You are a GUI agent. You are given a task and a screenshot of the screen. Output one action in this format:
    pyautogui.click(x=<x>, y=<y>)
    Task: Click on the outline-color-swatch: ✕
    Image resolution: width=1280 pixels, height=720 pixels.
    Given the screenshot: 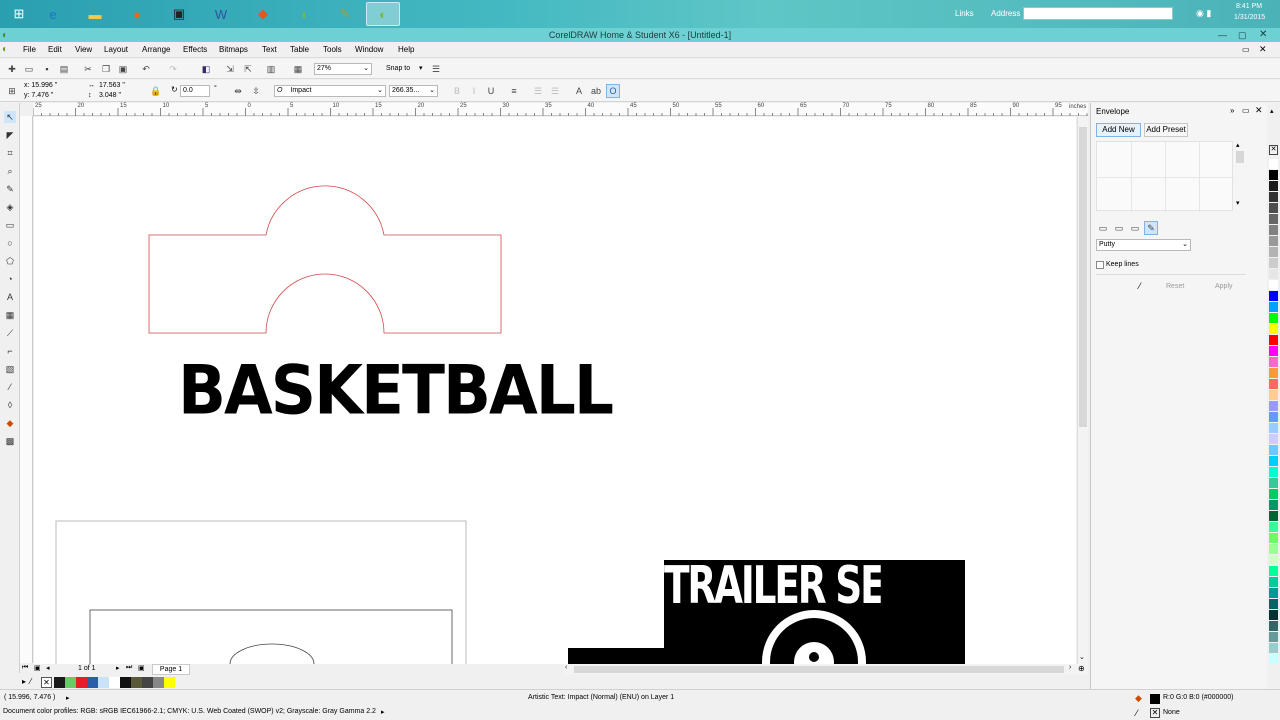 What is the action you would take?
    pyautogui.click(x=1155, y=713)
    